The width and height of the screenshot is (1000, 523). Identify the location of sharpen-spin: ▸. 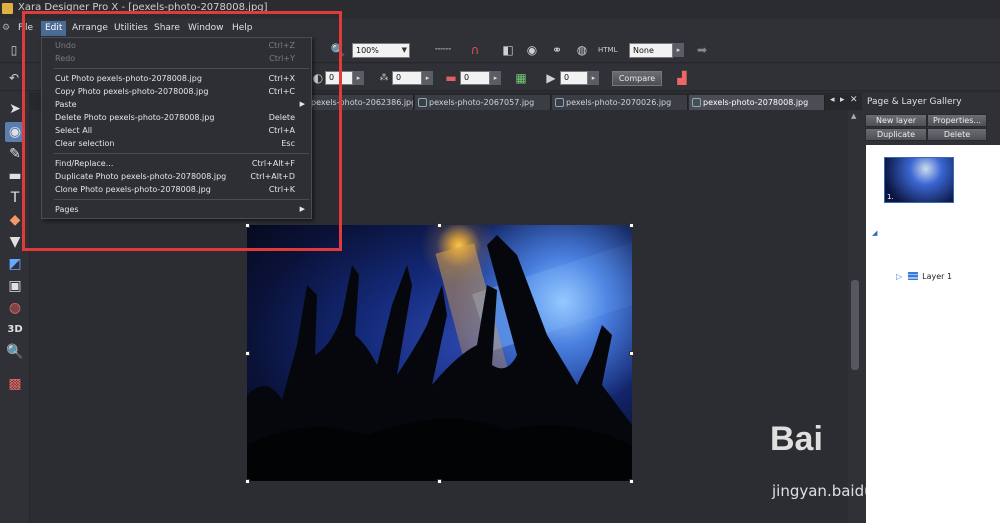
(593, 78).